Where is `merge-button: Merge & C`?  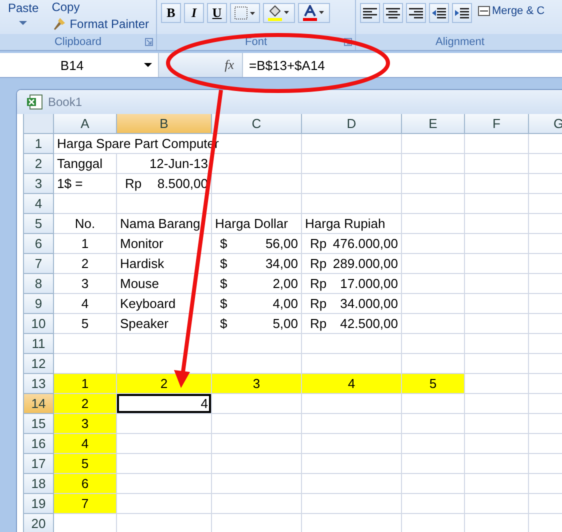
merge-button: Merge & C is located at coordinates (511, 11).